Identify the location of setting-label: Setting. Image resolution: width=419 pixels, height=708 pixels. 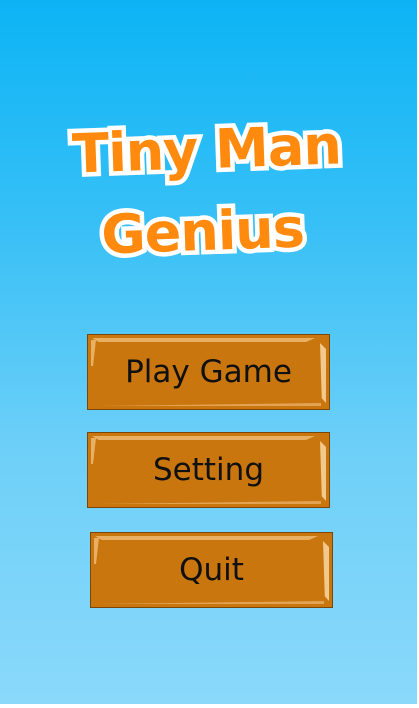
(208, 470).